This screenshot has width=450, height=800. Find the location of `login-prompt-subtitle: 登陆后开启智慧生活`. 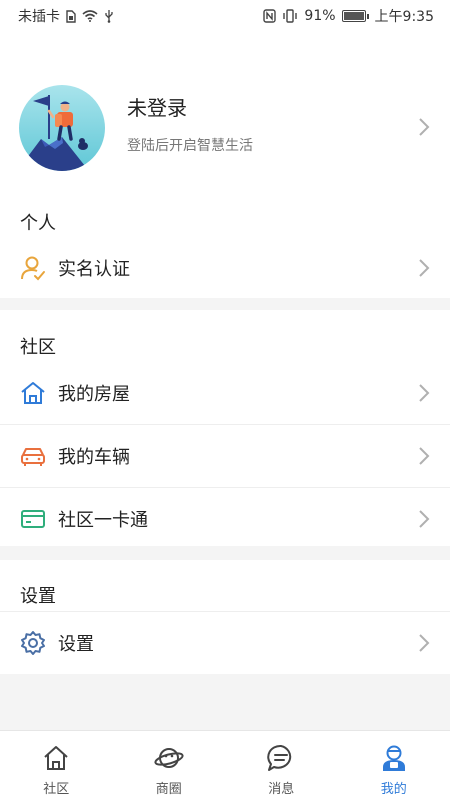

login-prompt-subtitle: 登陆后开启智慧生活 is located at coordinates (190, 146).